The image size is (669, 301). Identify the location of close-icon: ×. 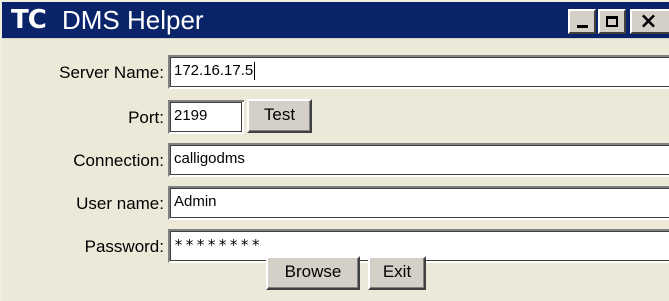
(648, 21).